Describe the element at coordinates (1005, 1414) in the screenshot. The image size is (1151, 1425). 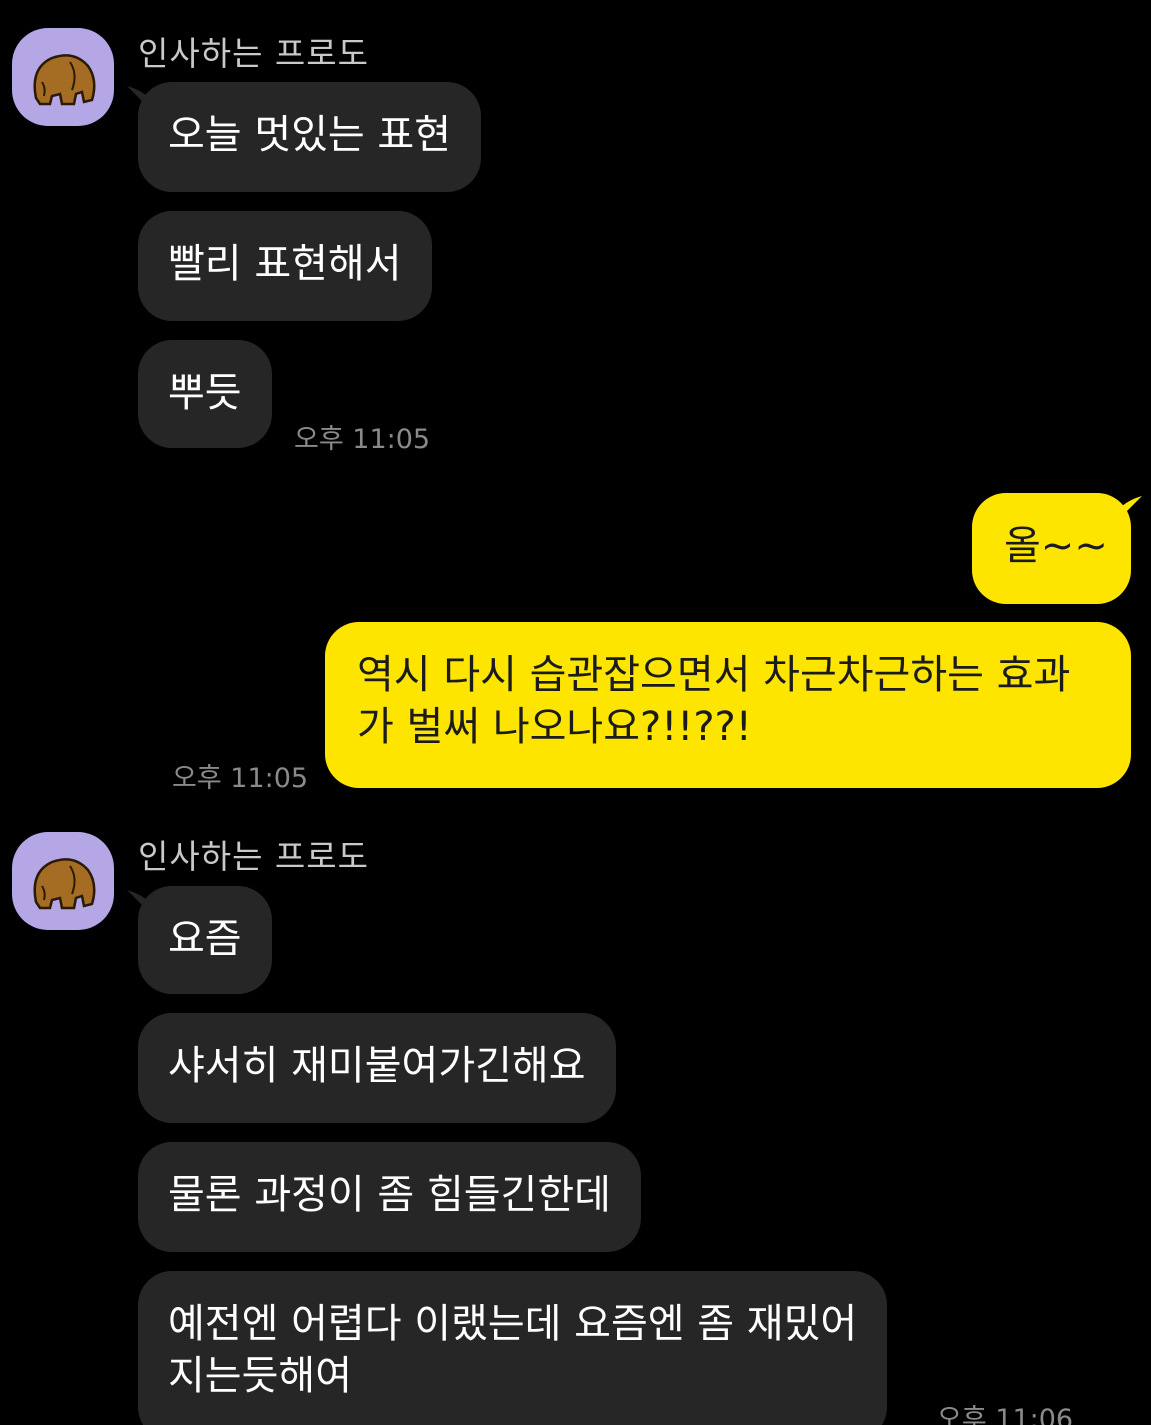
I see `message-timestamp: 오후 11:06` at that location.